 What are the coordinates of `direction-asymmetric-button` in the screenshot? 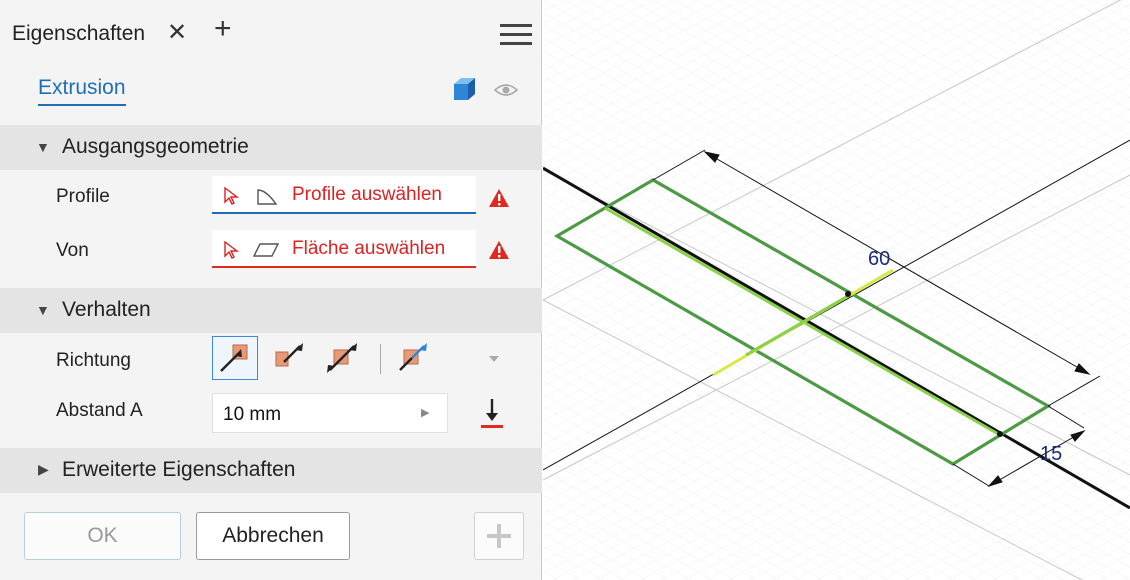 It's located at (415, 358).